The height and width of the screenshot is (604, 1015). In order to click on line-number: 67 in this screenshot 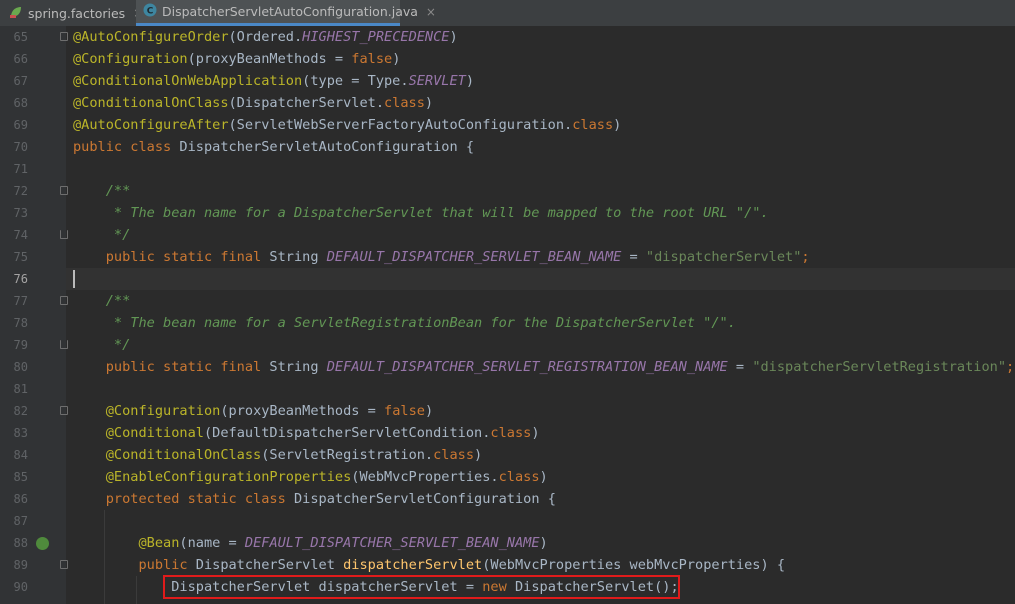, I will do `click(20, 81)`.